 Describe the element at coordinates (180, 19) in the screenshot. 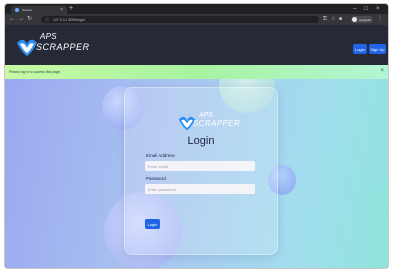

I see `address-bar: ⓘ 127.0.0.1:5000/login` at that location.